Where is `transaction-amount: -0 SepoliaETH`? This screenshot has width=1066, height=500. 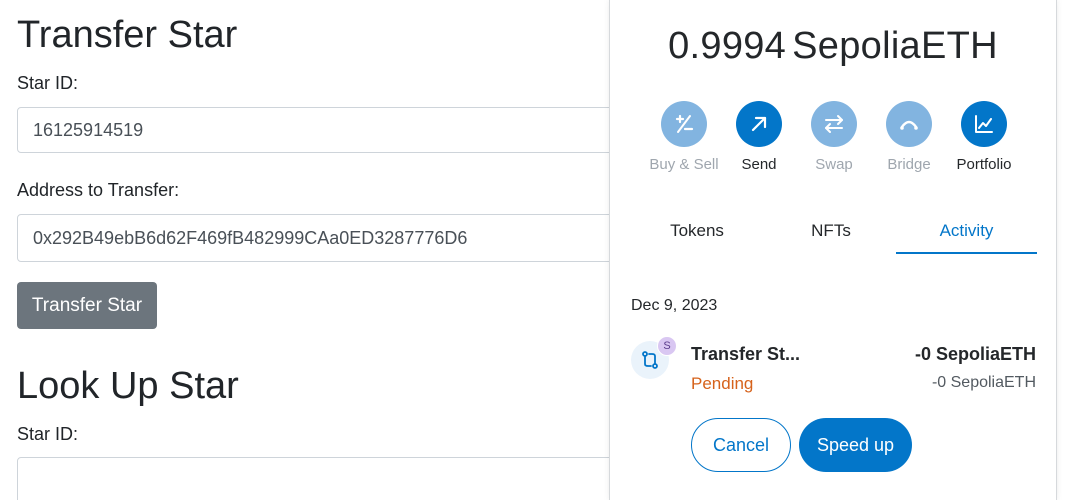
transaction-amount: -0 SepoliaETH is located at coordinates (975, 354).